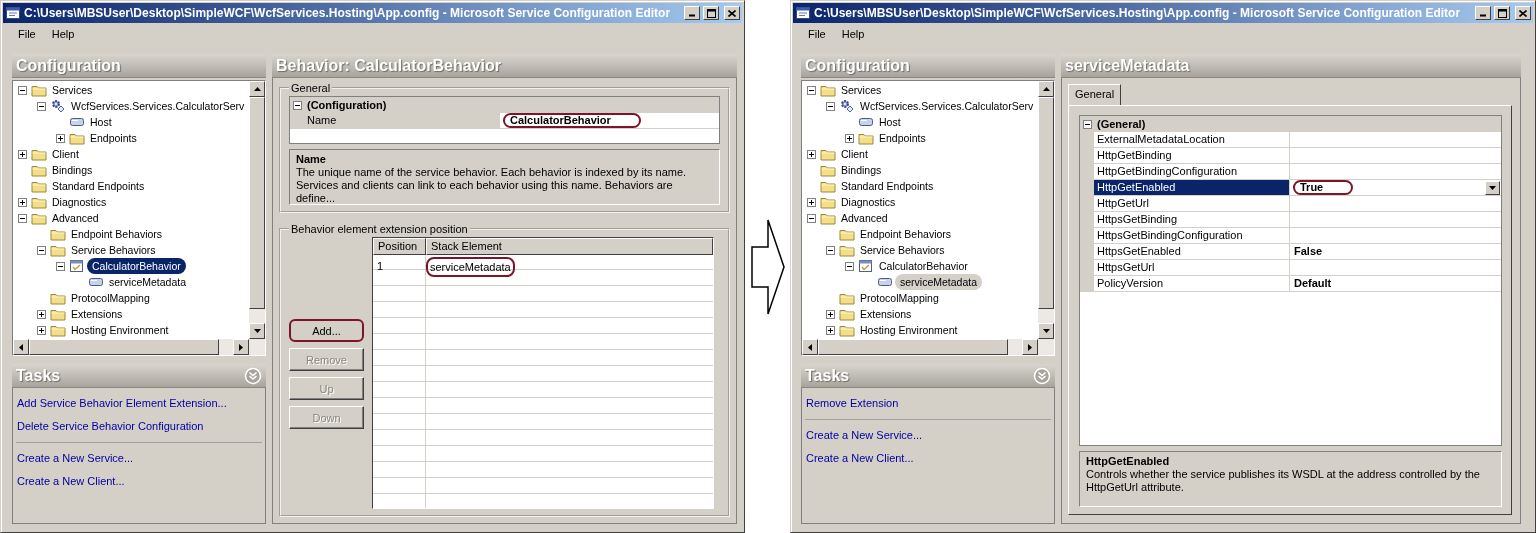 This screenshot has width=1536, height=533. Describe the element at coordinates (852, 403) in the screenshot. I see `task-link: Remove Extension` at that location.